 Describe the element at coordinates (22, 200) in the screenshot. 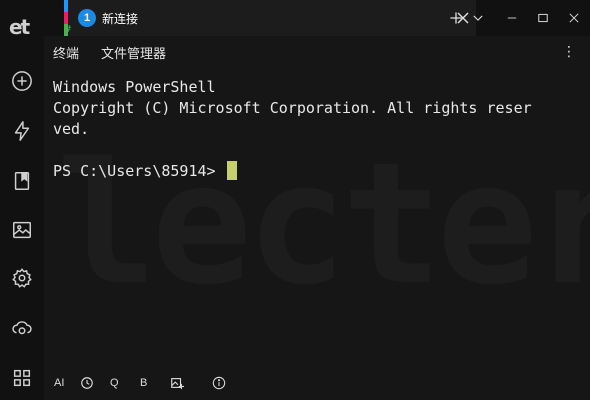

I see `sidebar: et` at that location.